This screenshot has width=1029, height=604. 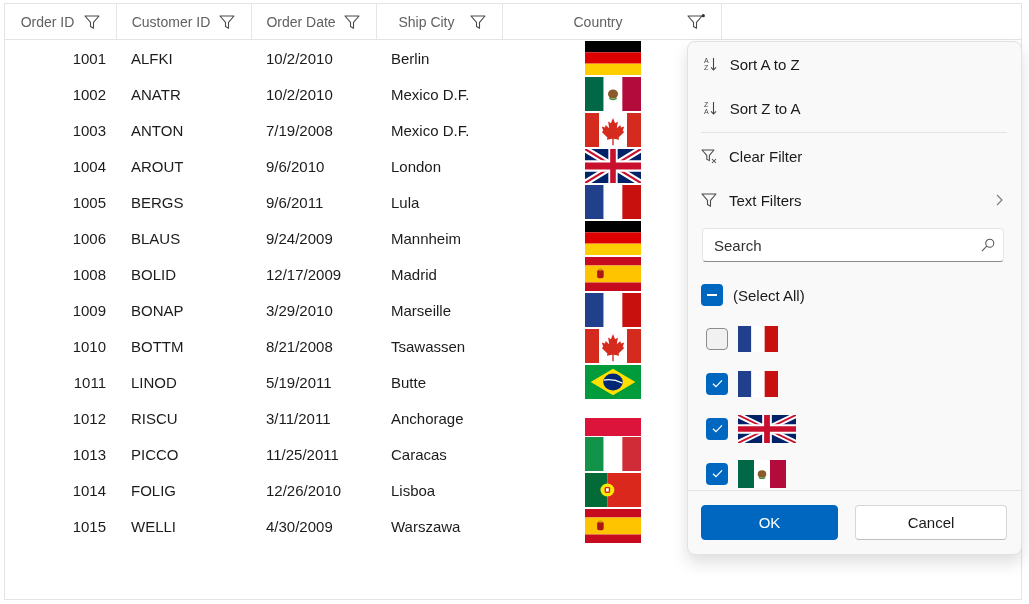 What do you see at coordinates (413, 490) in the screenshot?
I see `ship-city: Lisboa` at bounding box center [413, 490].